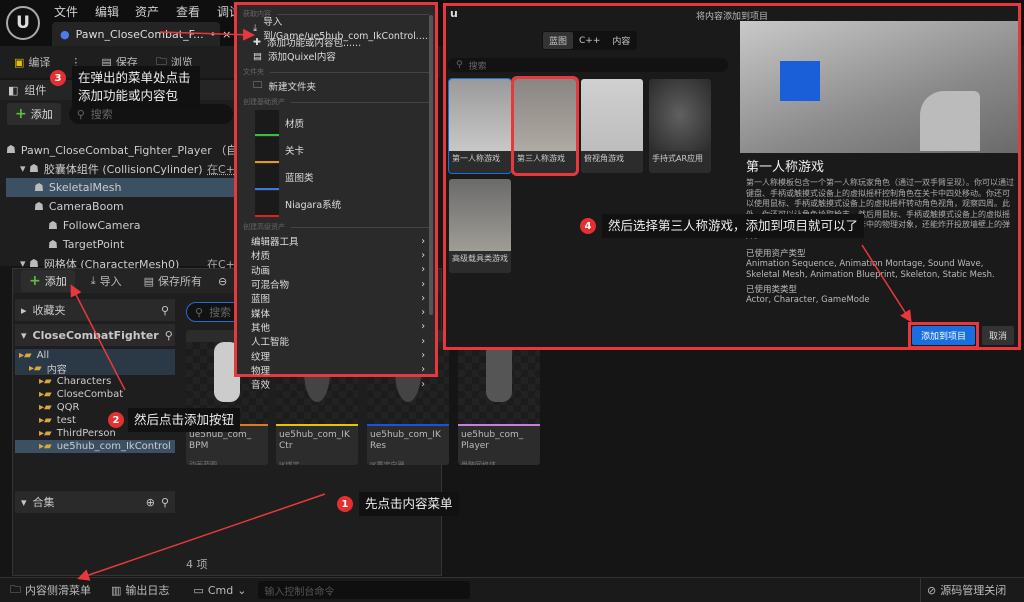 This screenshot has width=1024, height=602. I want to click on callout-2: 2 然后点击添加按钮, so click(174, 420).